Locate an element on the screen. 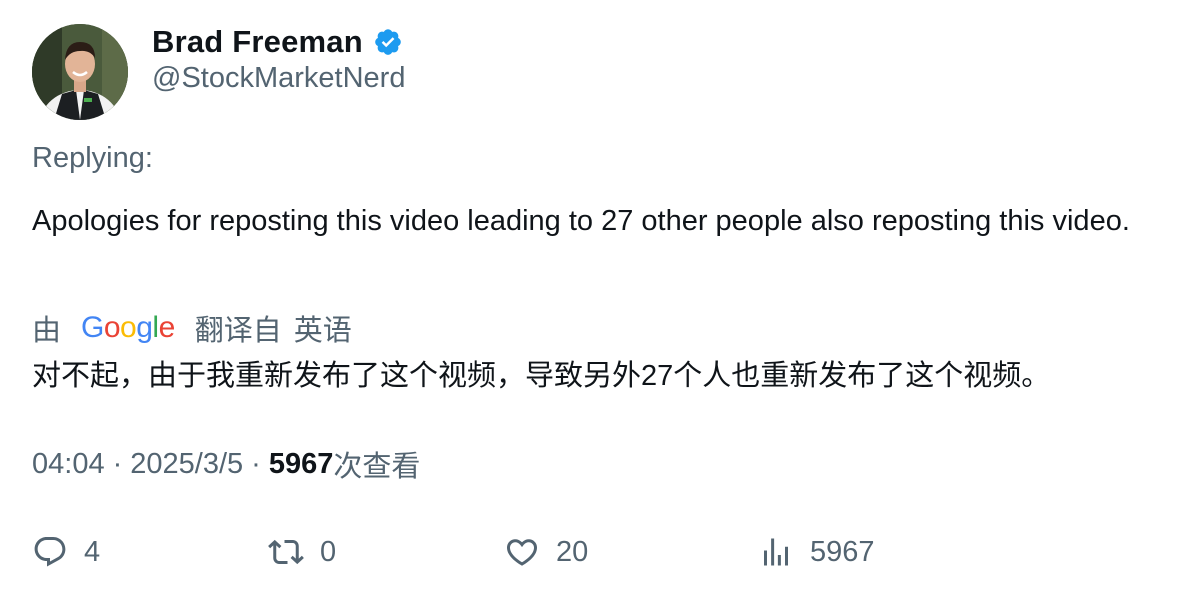 Image resolution: width=1196 pixels, height=598 pixels. tweet-meta: 04:04 · 2025/3/5 · 5967 次查看 is located at coordinates (226, 464).